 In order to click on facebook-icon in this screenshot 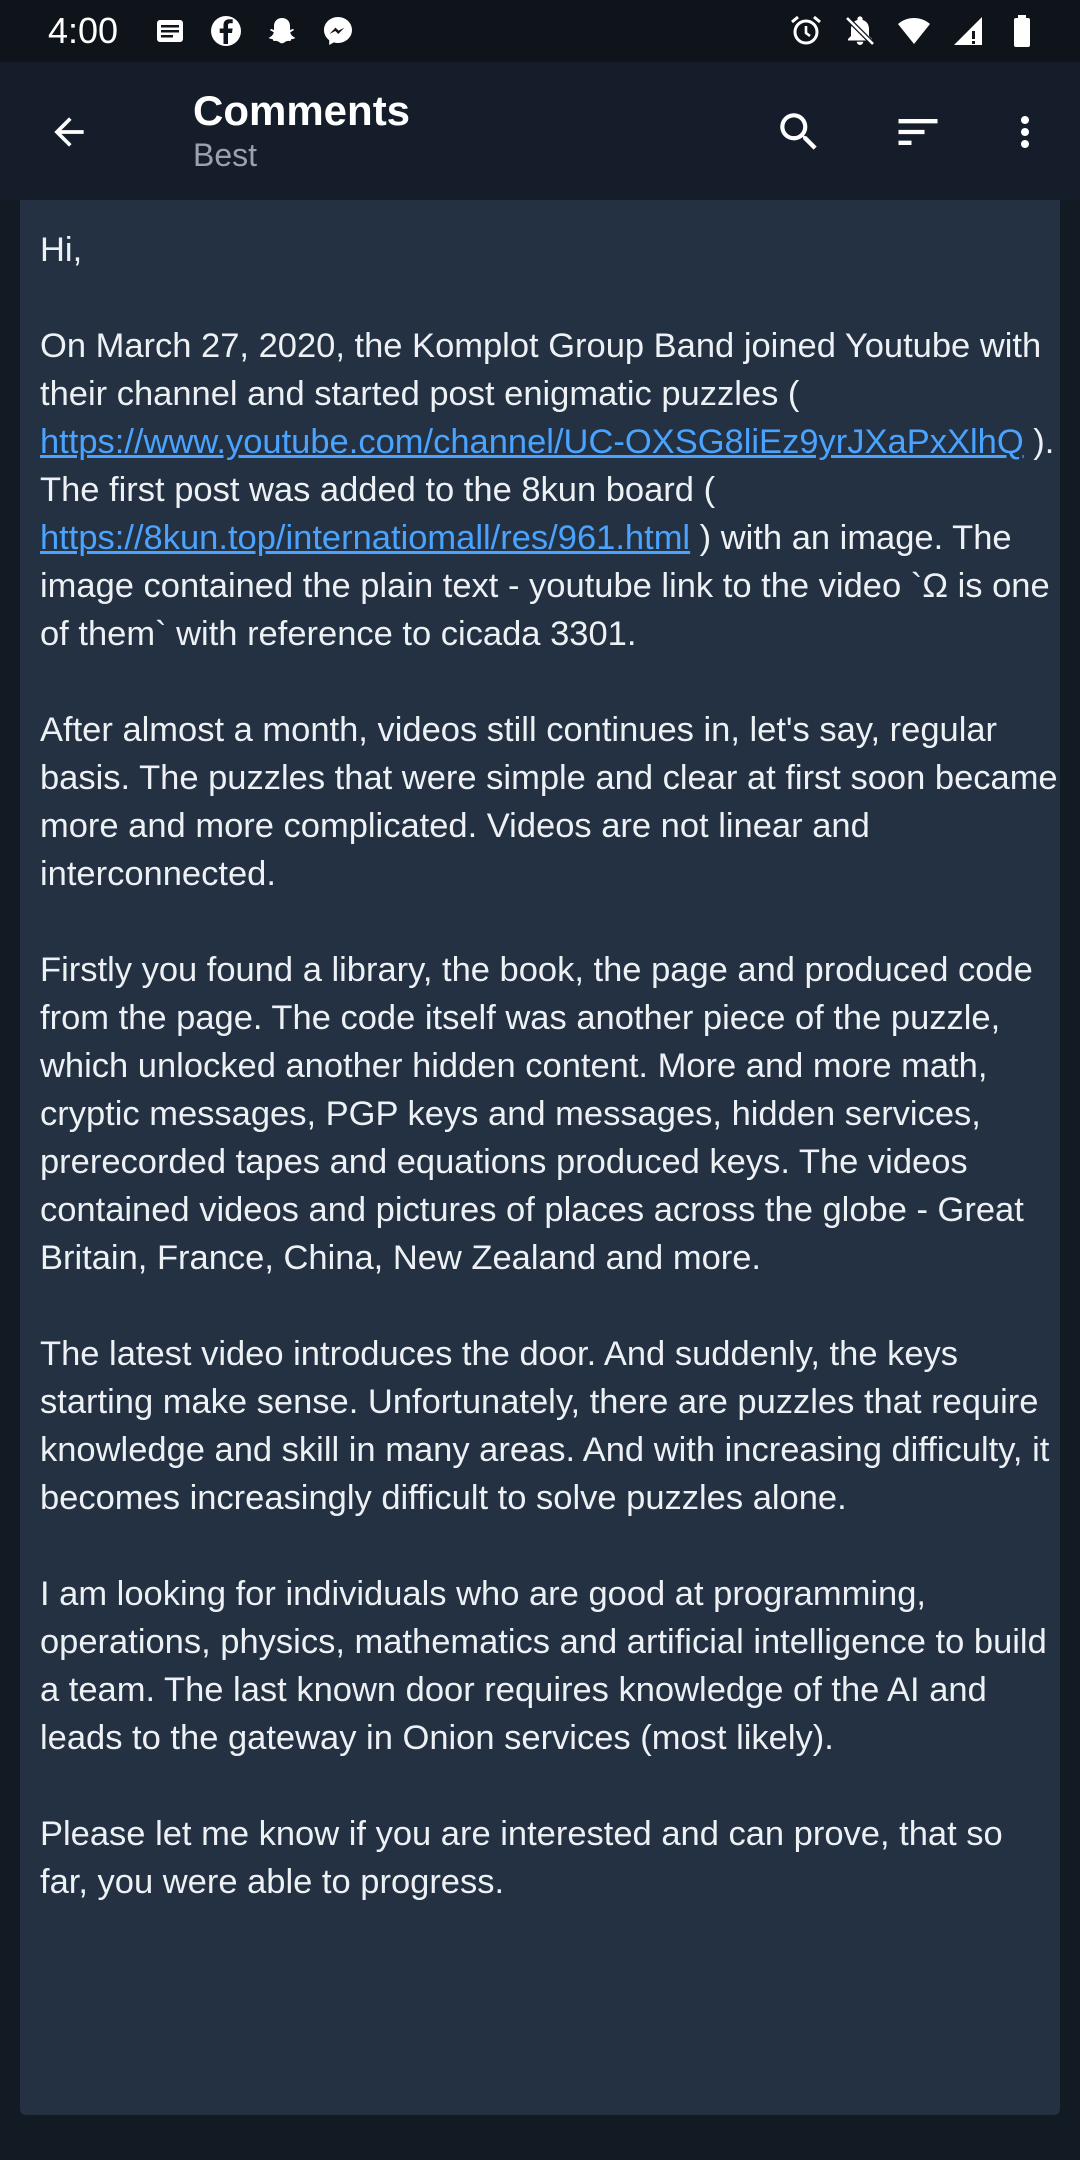, I will do `click(226, 31)`.